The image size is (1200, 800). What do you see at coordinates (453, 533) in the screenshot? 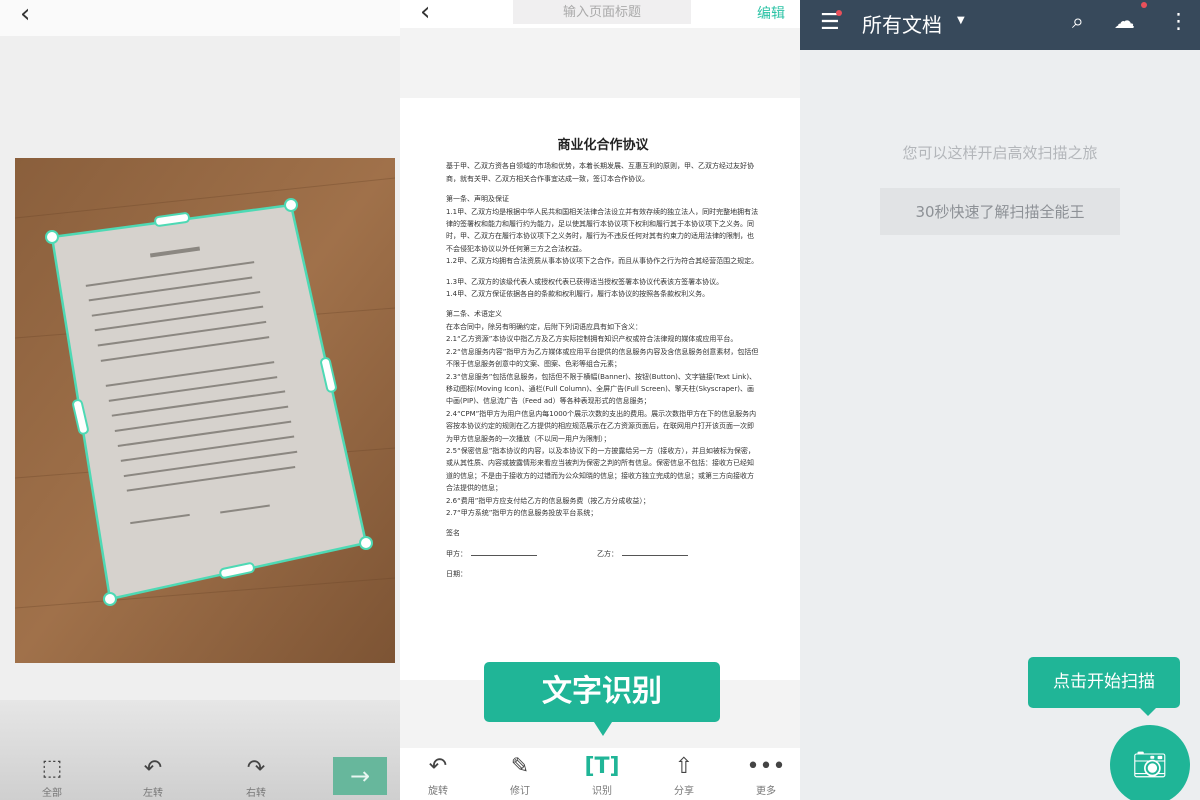
I see `sign-label: 签名` at bounding box center [453, 533].